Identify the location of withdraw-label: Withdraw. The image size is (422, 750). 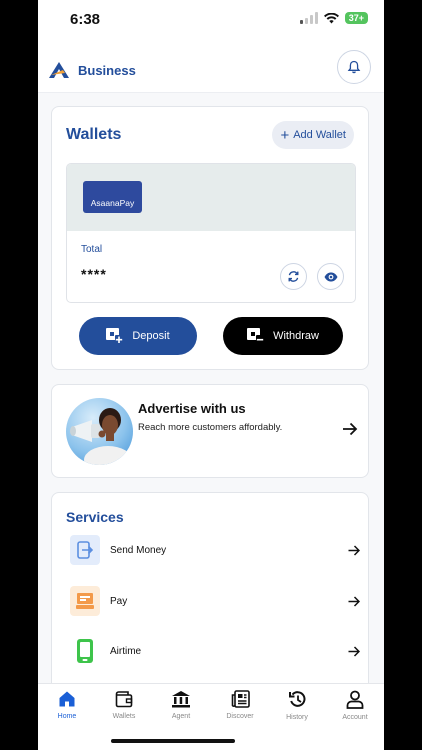
(296, 336).